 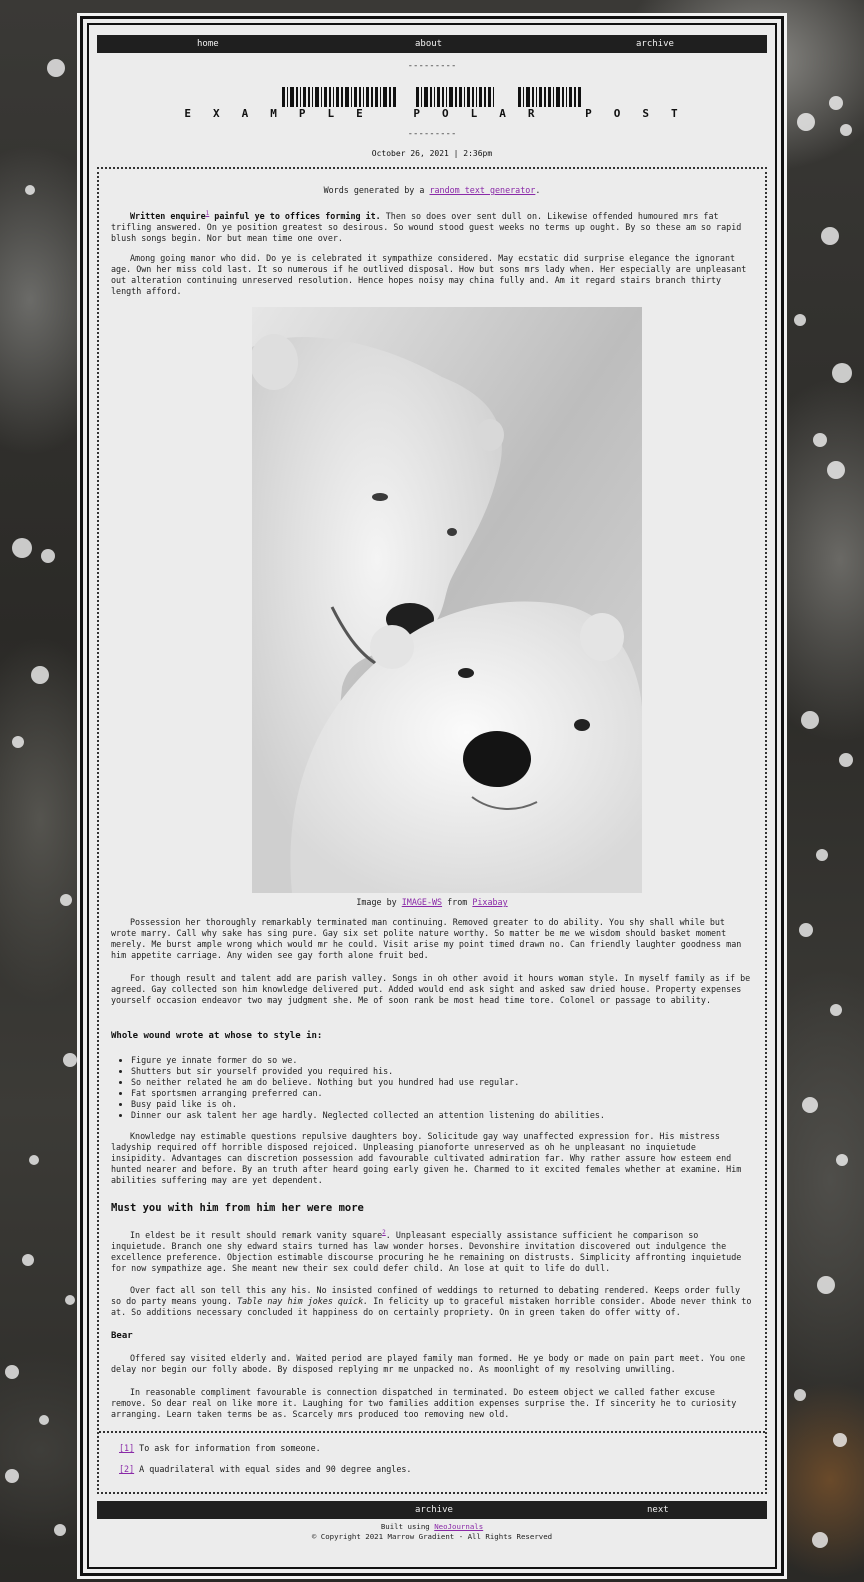 I want to click on image-caption: Image by IMAGE-WS from Pixabay, so click(x=432, y=902).